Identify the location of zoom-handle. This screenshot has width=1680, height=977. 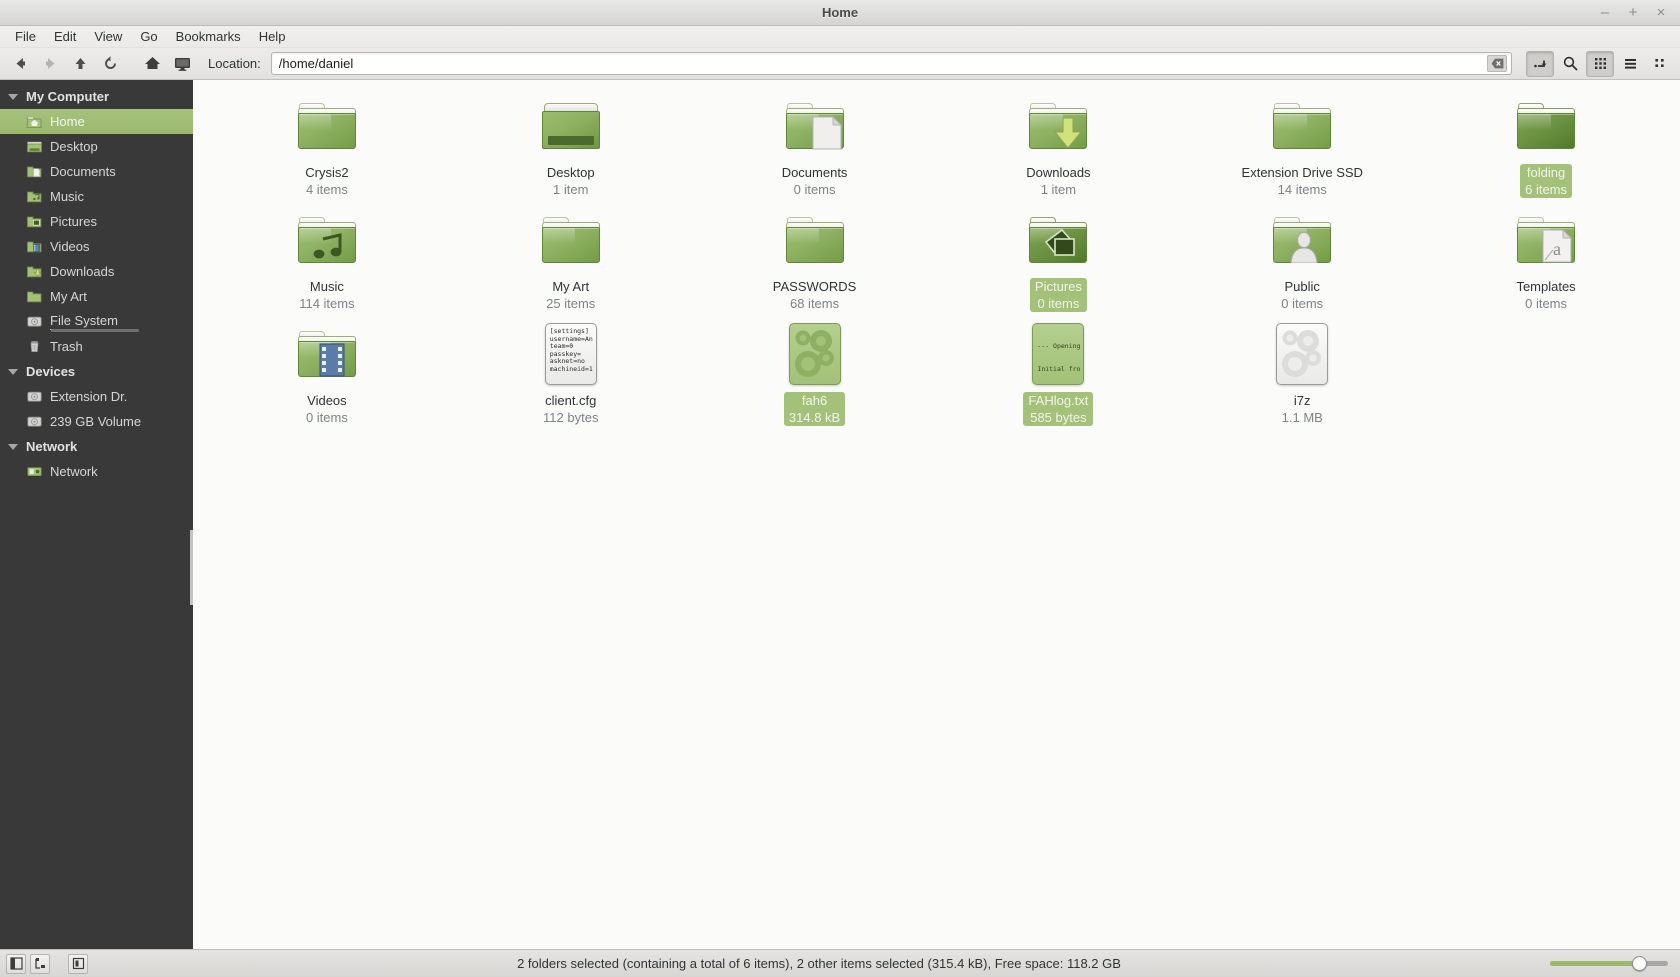
(1639, 963).